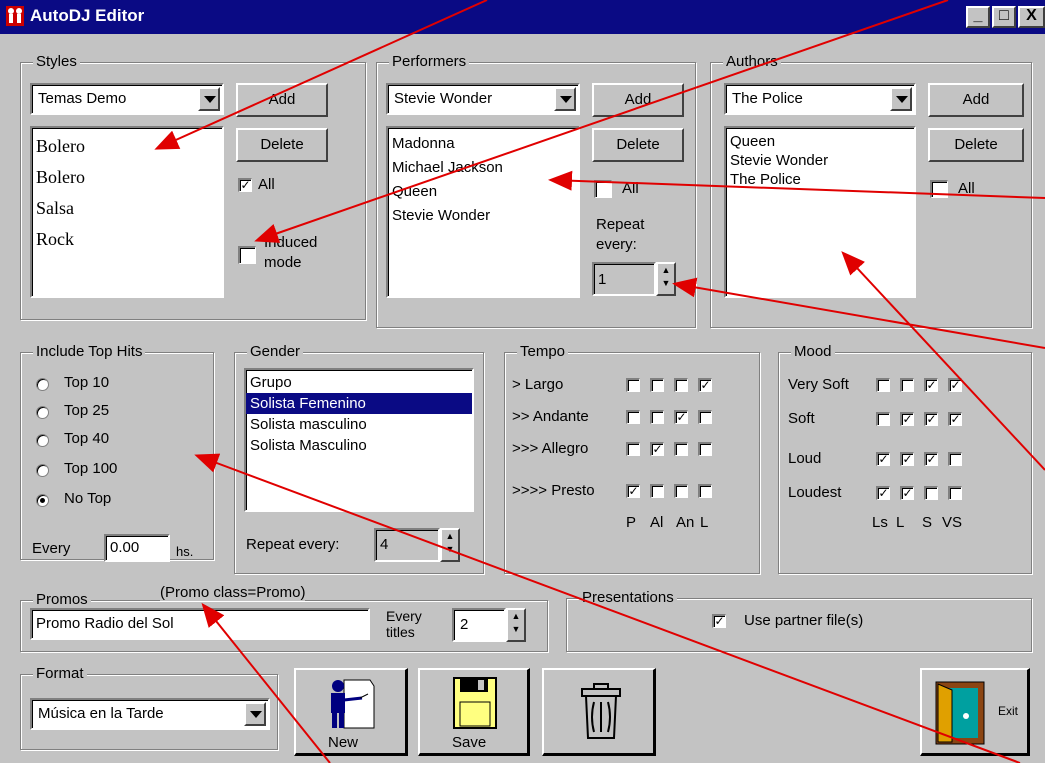  Describe the element at coordinates (976, 100) in the screenshot. I see `authors-add-button: Add` at that location.